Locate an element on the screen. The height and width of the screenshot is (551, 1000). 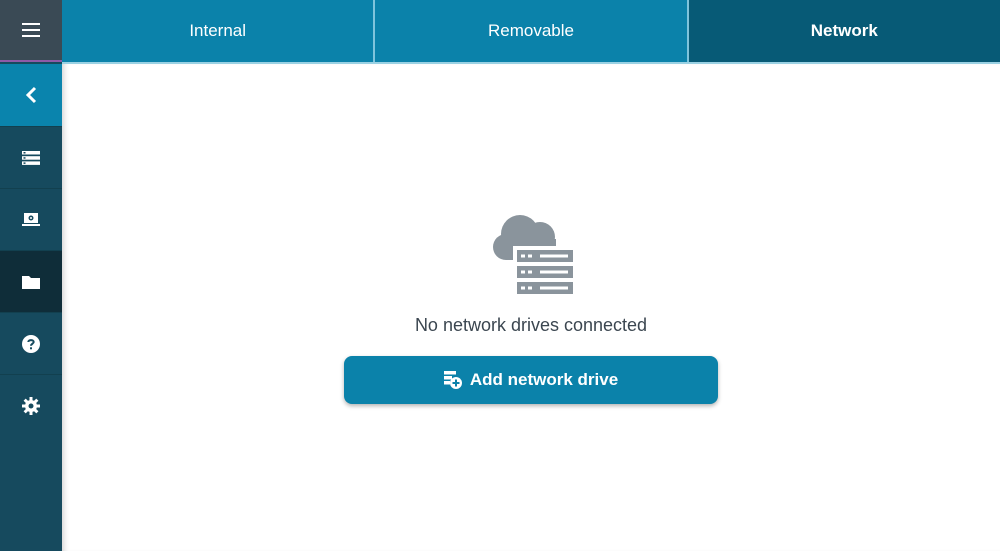
tab-removable: Removable is located at coordinates (530, 31).